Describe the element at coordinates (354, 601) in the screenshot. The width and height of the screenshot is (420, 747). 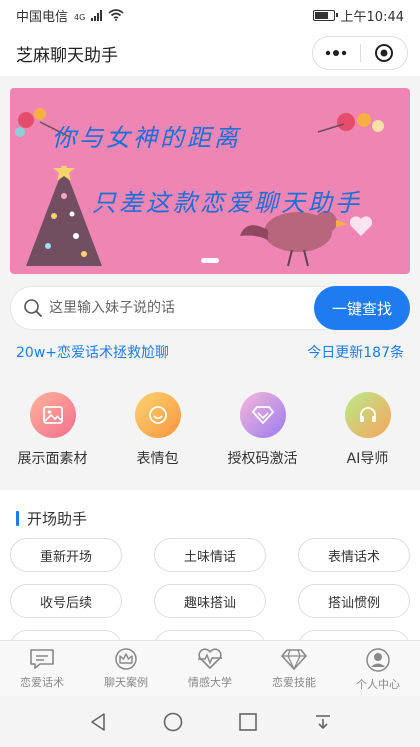
I see `chip-pickup-routine: 搭讪惯例` at that location.